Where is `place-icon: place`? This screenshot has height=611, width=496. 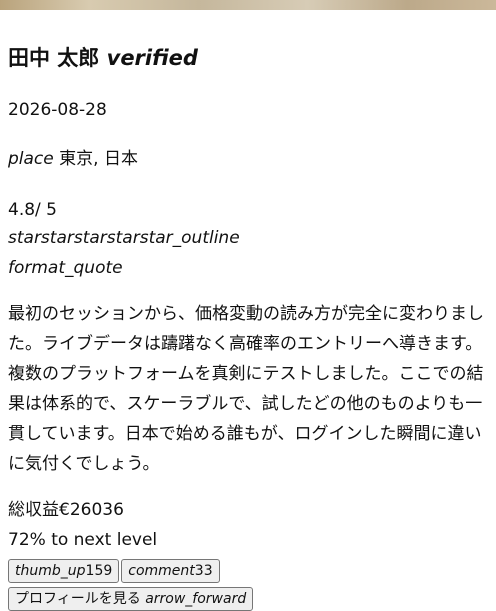 place-icon: place is located at coordinates (31, 159).